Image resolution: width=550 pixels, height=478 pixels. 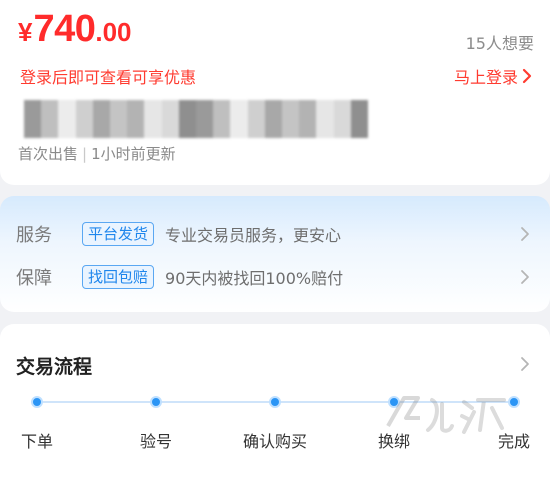 I want to click on service-label: 服务, so click(x=34, y=235).